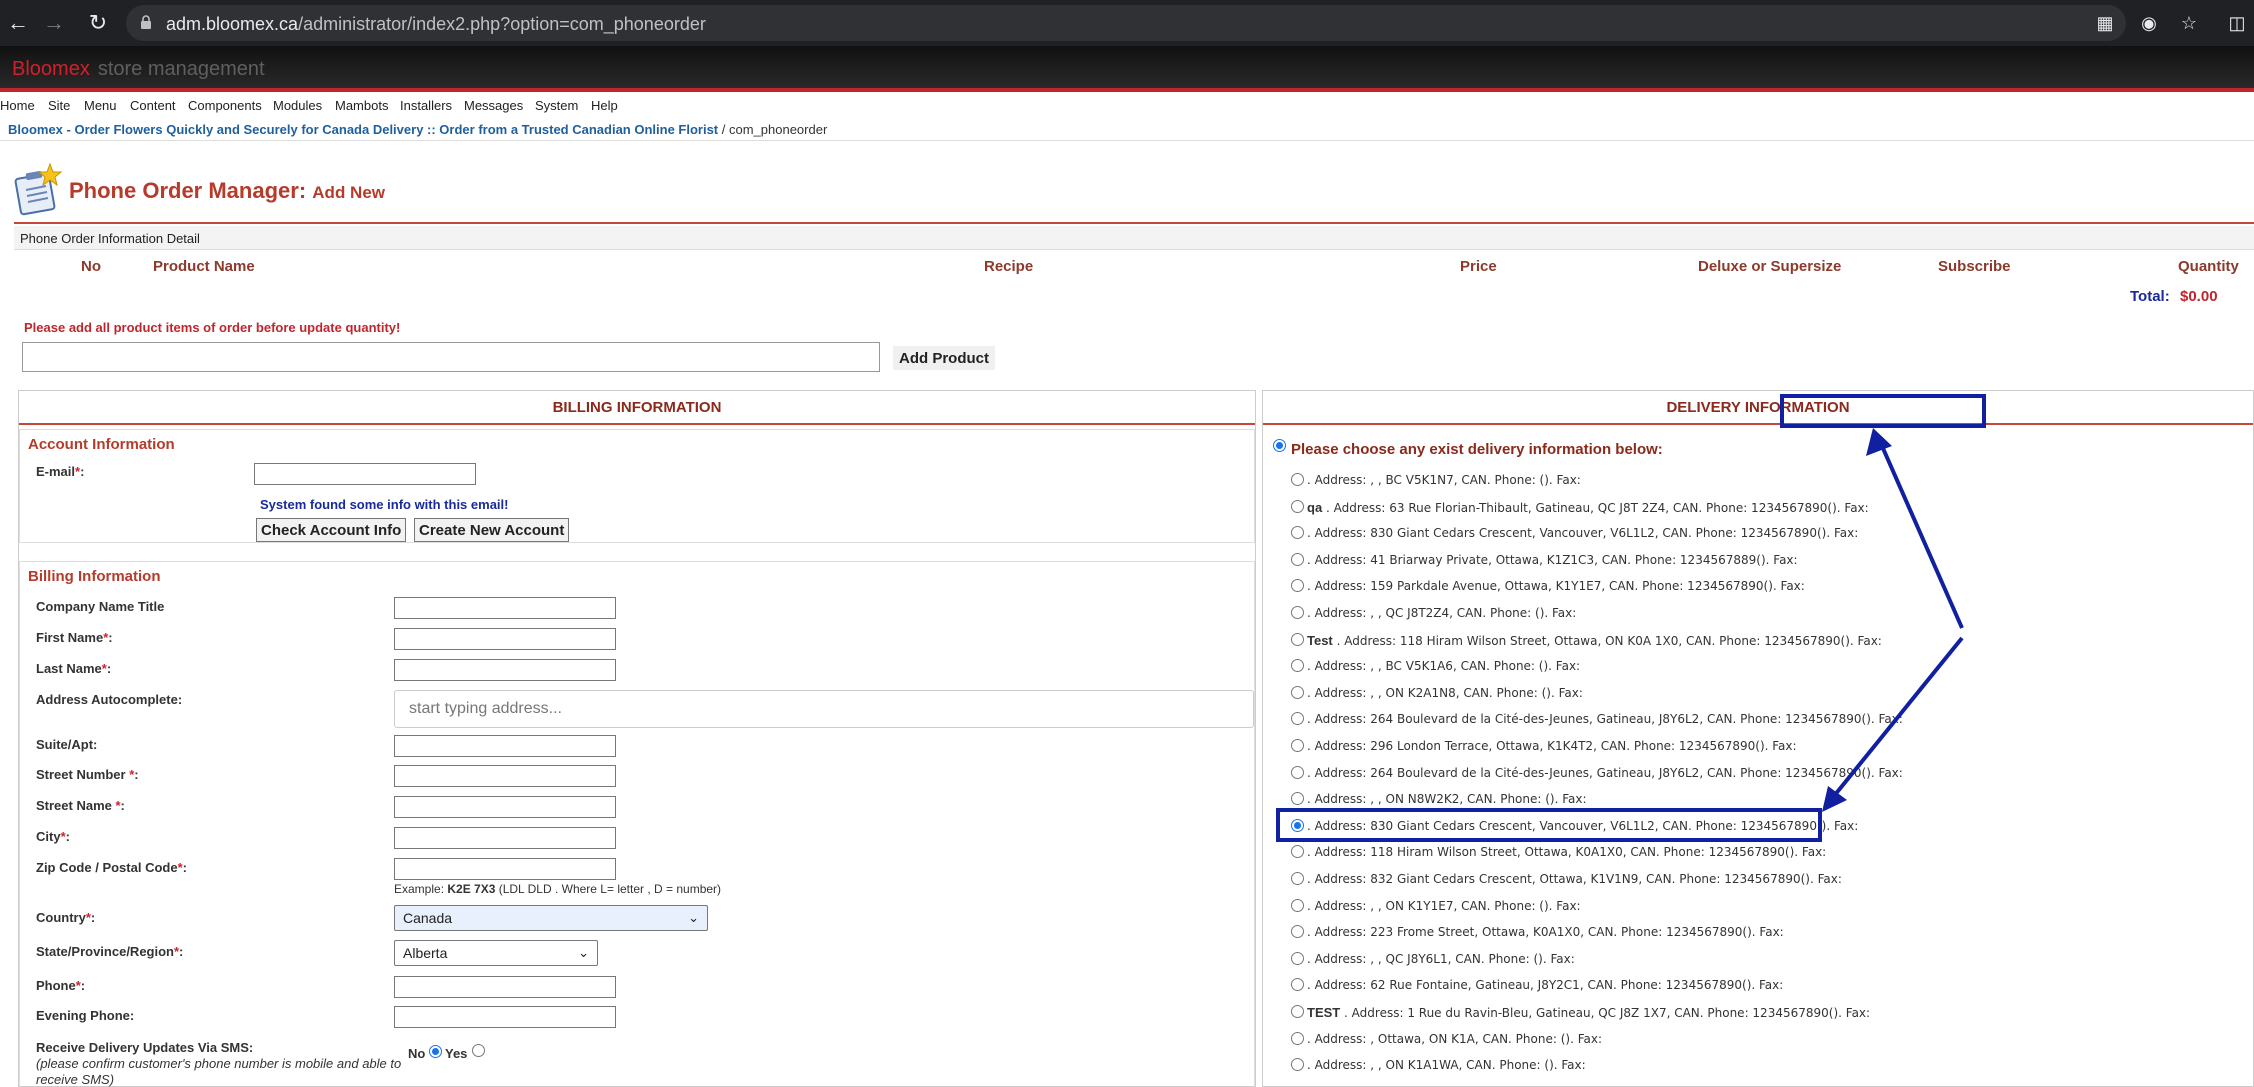  What do you see at coordinates (1879, 442) in the screenshot?
I see `arrow-head-up` at bounding box center [1879, 442].